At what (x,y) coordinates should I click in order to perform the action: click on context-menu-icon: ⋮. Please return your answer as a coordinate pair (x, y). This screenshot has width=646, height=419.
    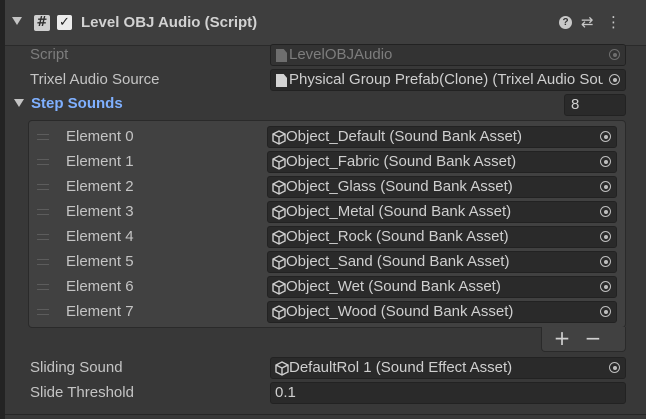
    Looking at the image, I should click on (613, 22).